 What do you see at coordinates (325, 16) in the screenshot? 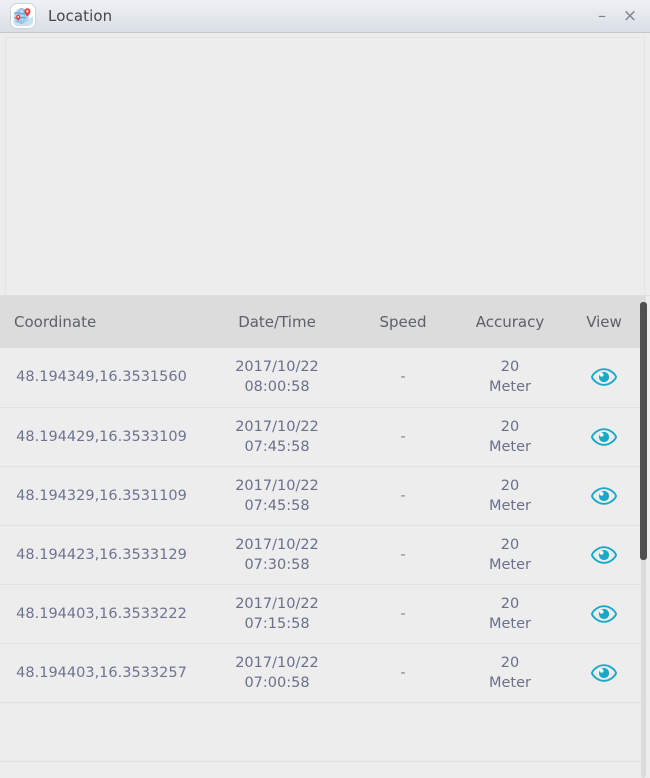
I see `titlebar: Location – ×` at bounding box center [325, 16].